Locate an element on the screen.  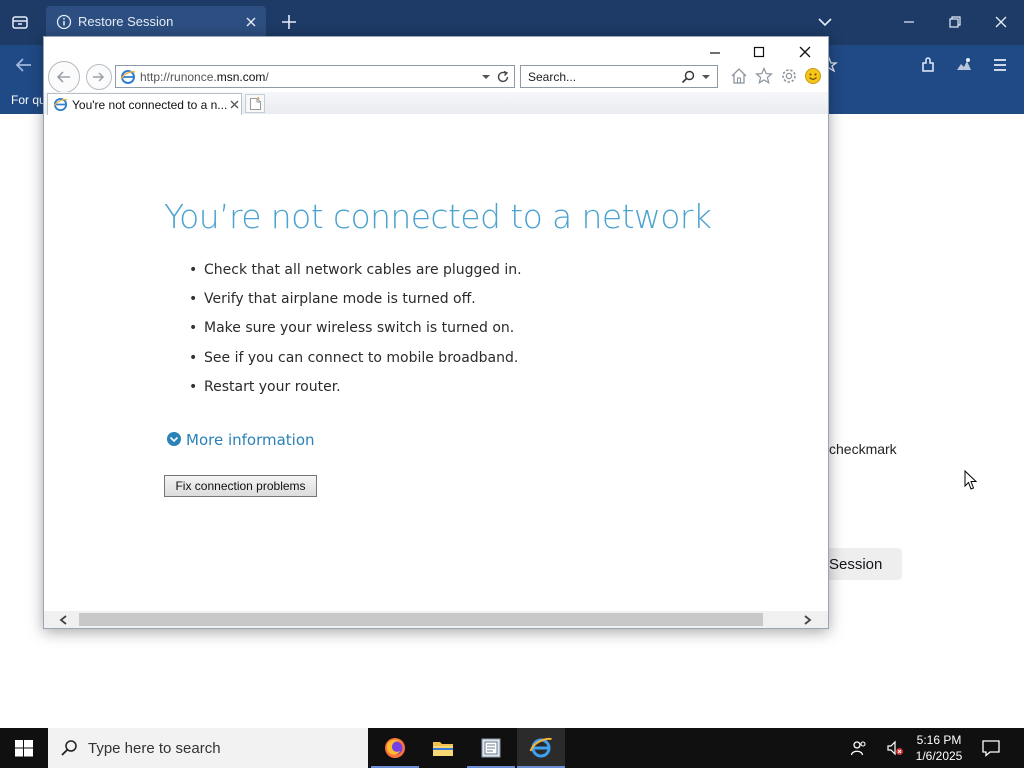
taskbar-app-internet-explorer is located at coordinates (541, 748).